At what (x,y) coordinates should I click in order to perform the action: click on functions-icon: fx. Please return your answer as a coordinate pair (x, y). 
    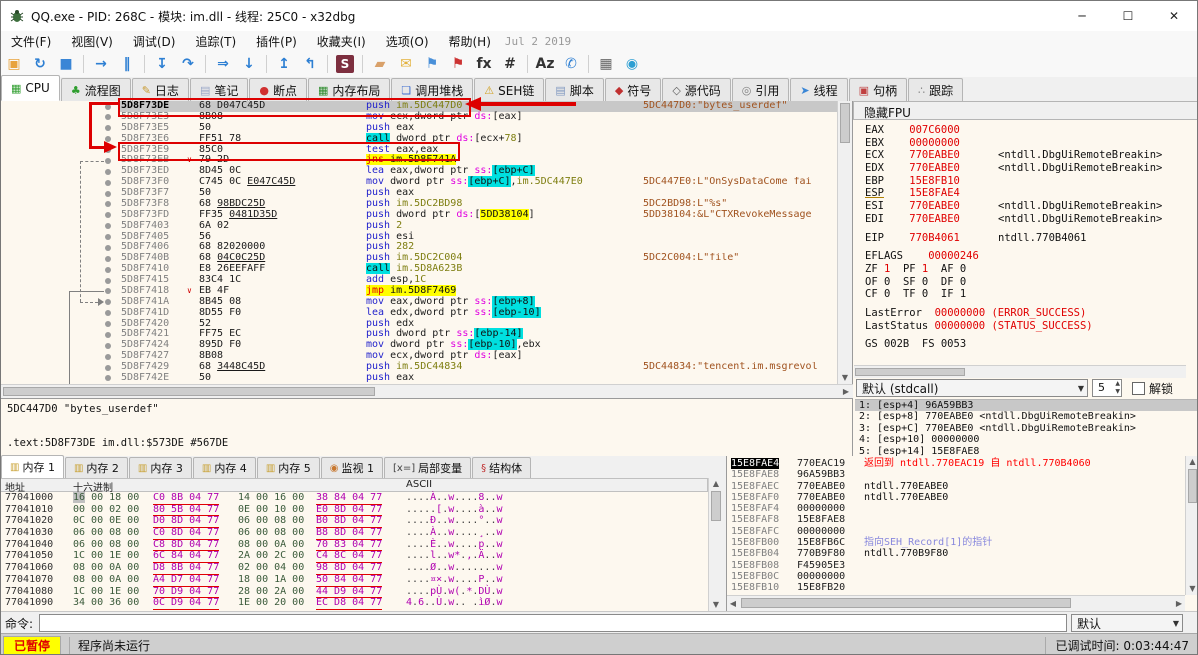
    Looking at the image, I should click on (484, 64).